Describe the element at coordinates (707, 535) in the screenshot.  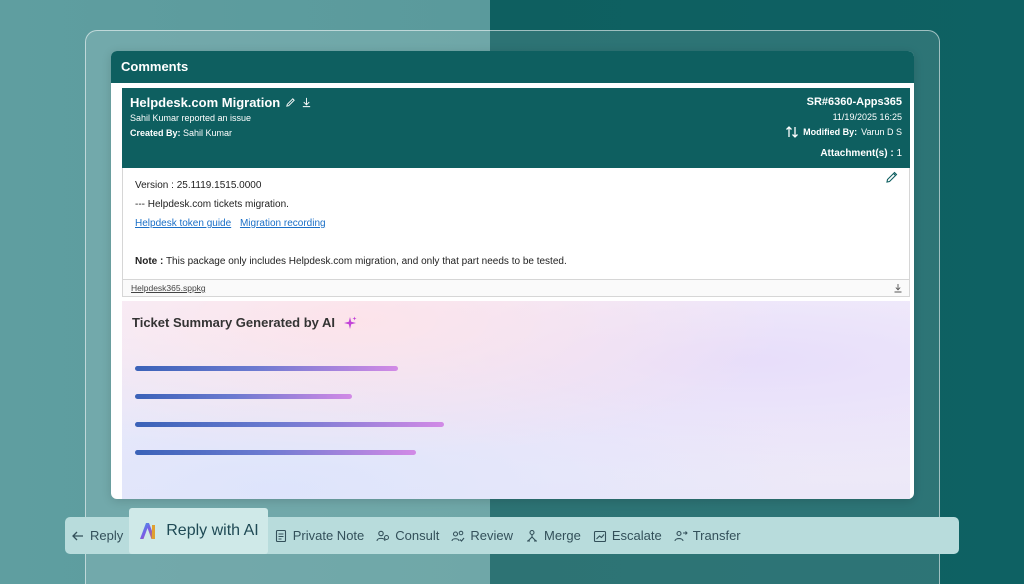
I see `transfer-button: Transfer` at that location.